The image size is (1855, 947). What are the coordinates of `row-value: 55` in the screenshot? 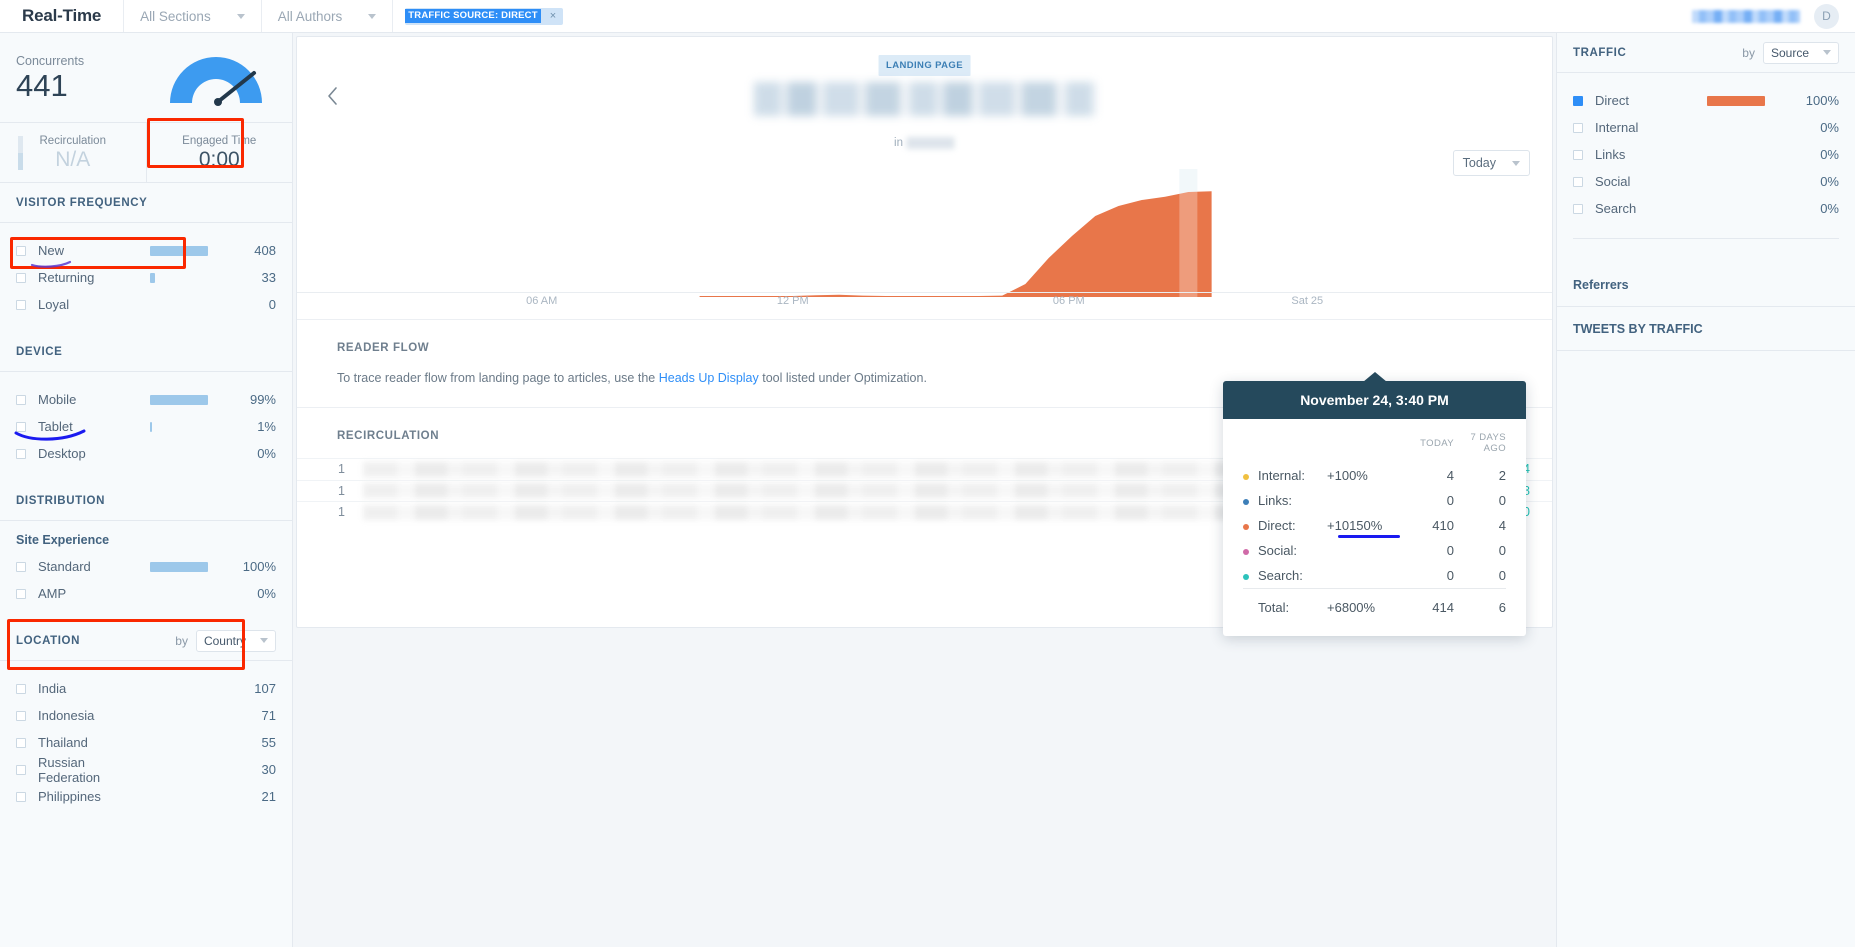 It's located at (268, 742).